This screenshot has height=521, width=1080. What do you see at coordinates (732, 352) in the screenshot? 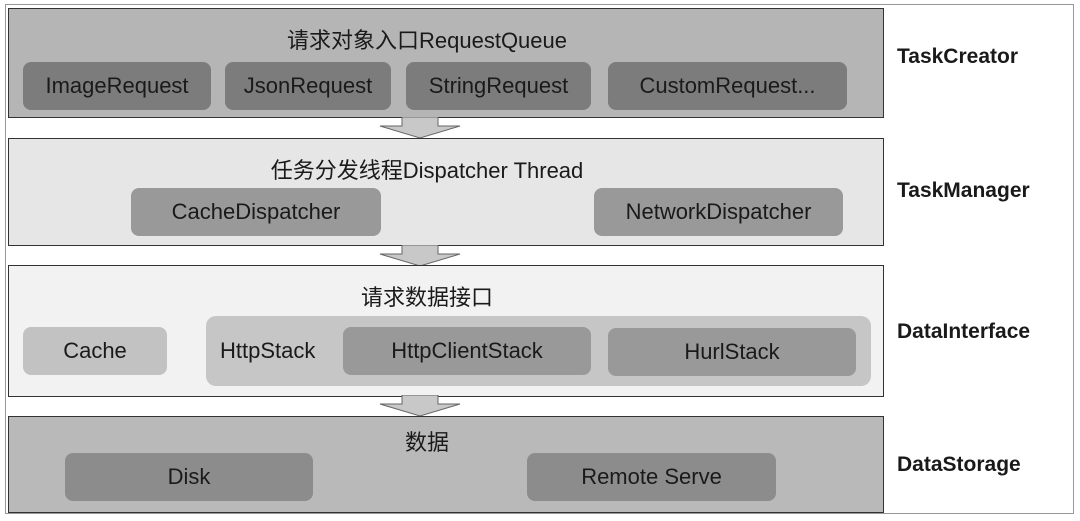
I see `hurl-stack-box: HurlStack` at bounding box center [732, 352].